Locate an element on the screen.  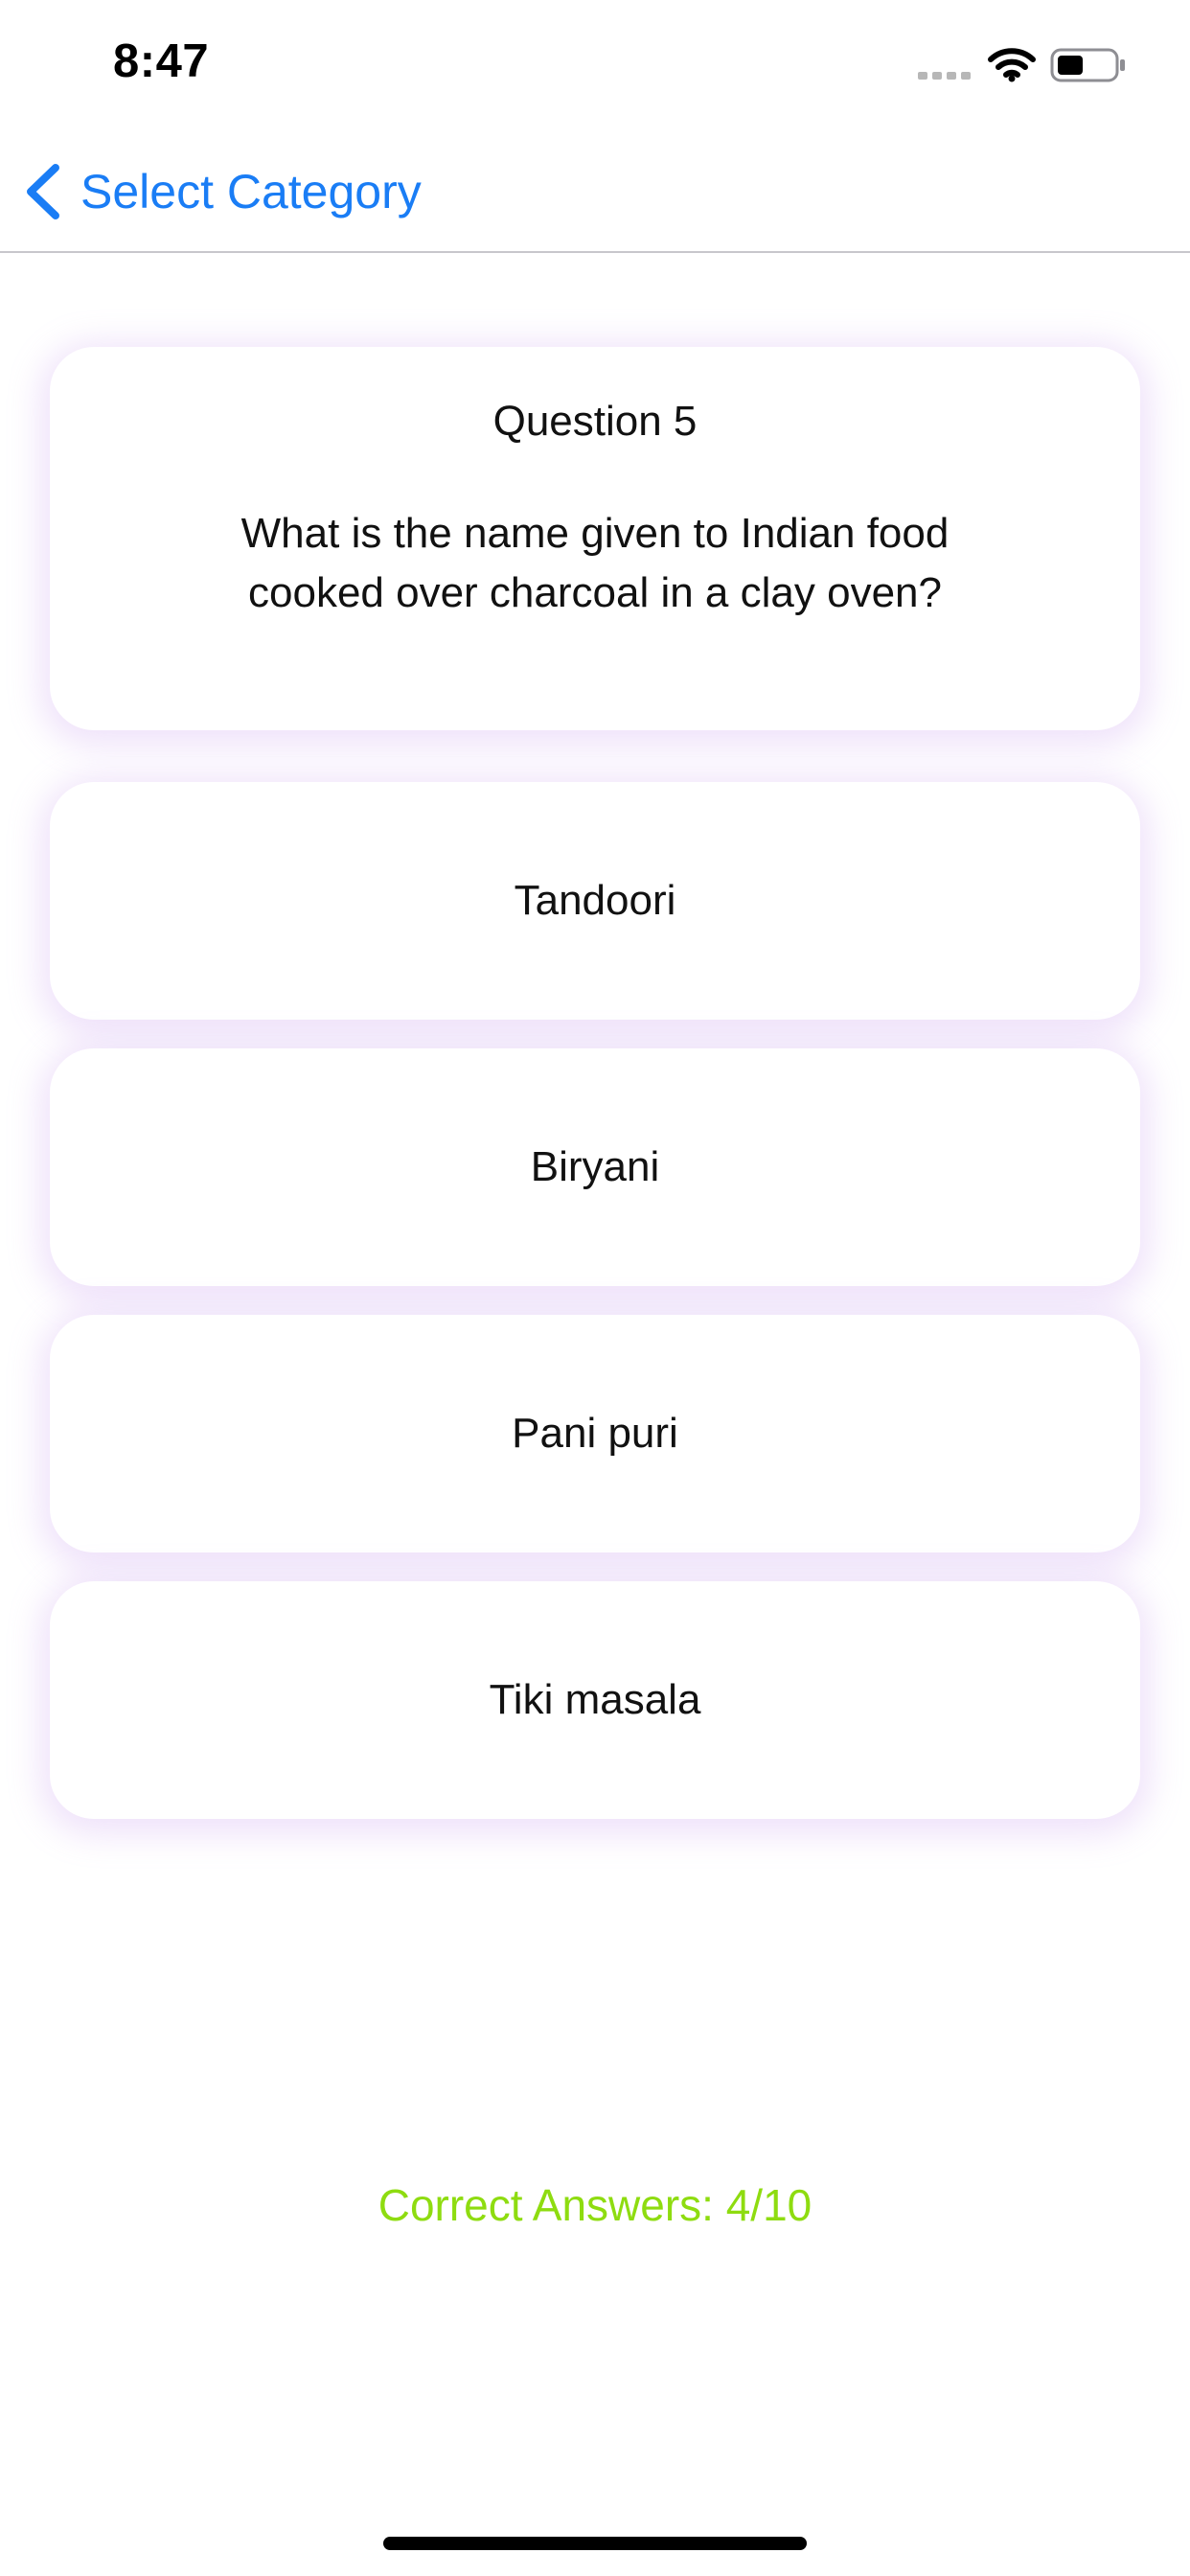
back-button: Select Category is located at coordinates (222, 191).